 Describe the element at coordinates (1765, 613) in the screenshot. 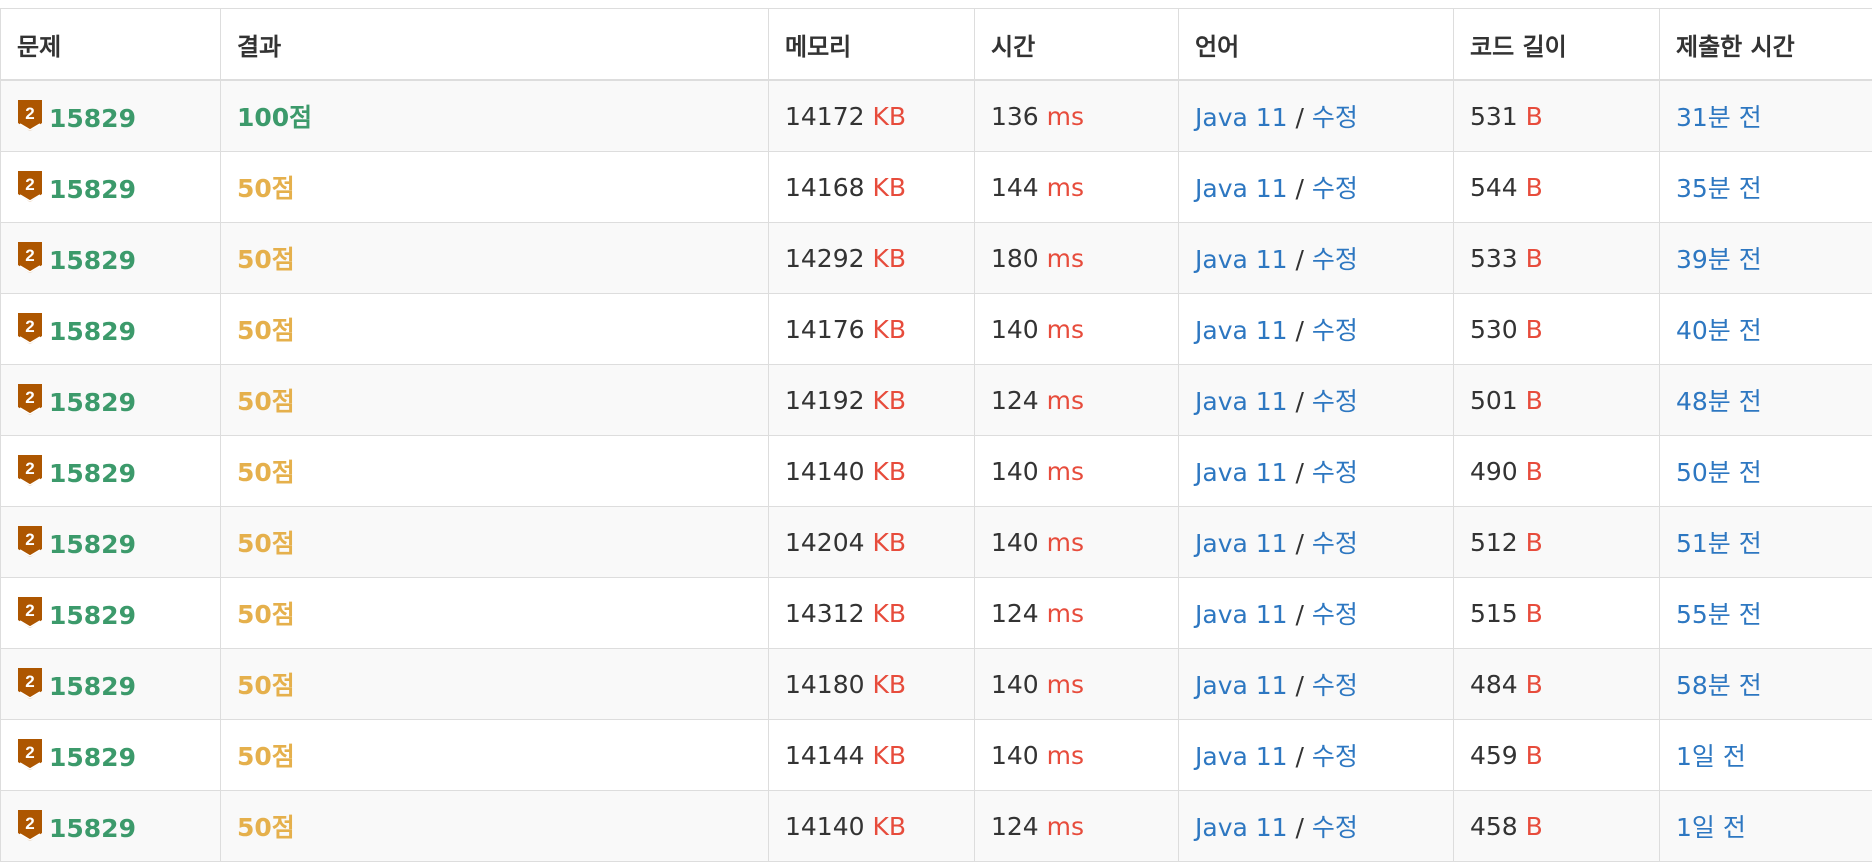

I see `cell-submitted-time: 55분 전` at that location.